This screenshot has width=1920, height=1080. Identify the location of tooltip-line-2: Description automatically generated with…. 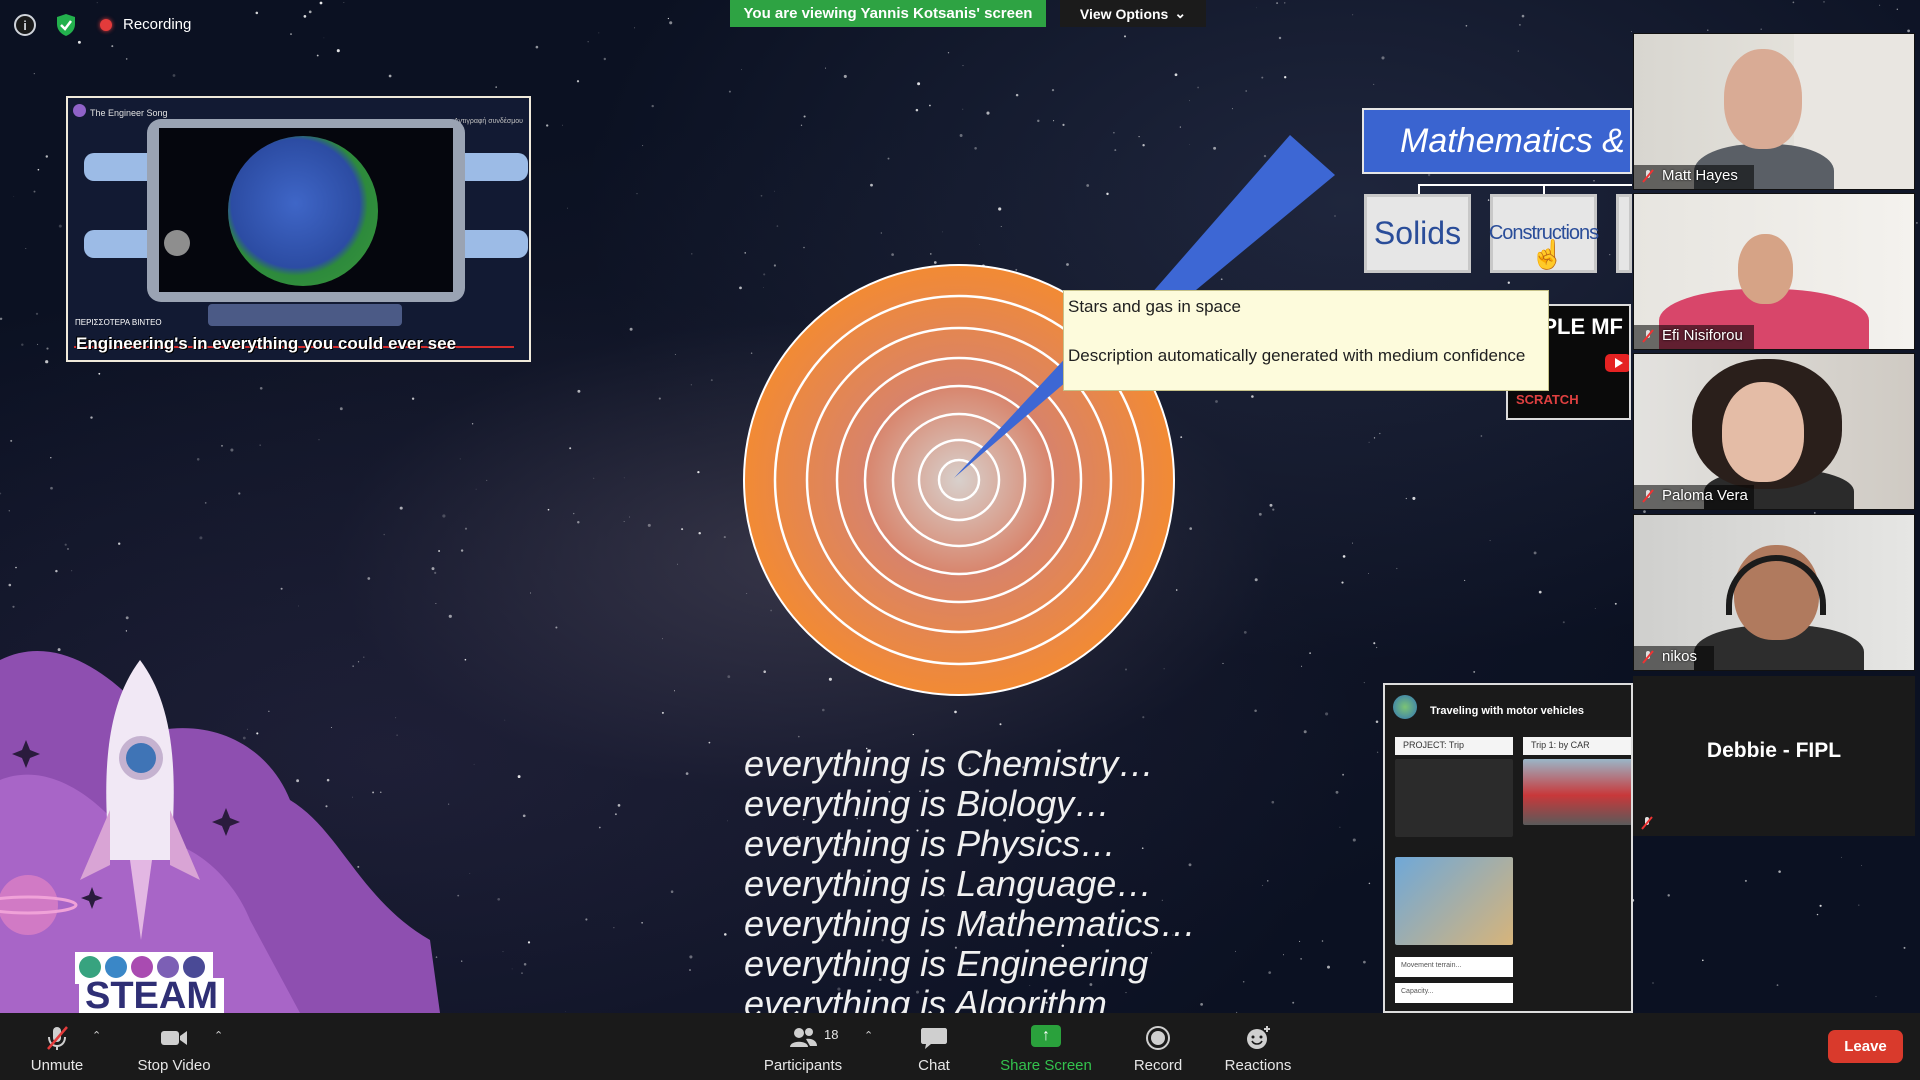
(1297, 355).